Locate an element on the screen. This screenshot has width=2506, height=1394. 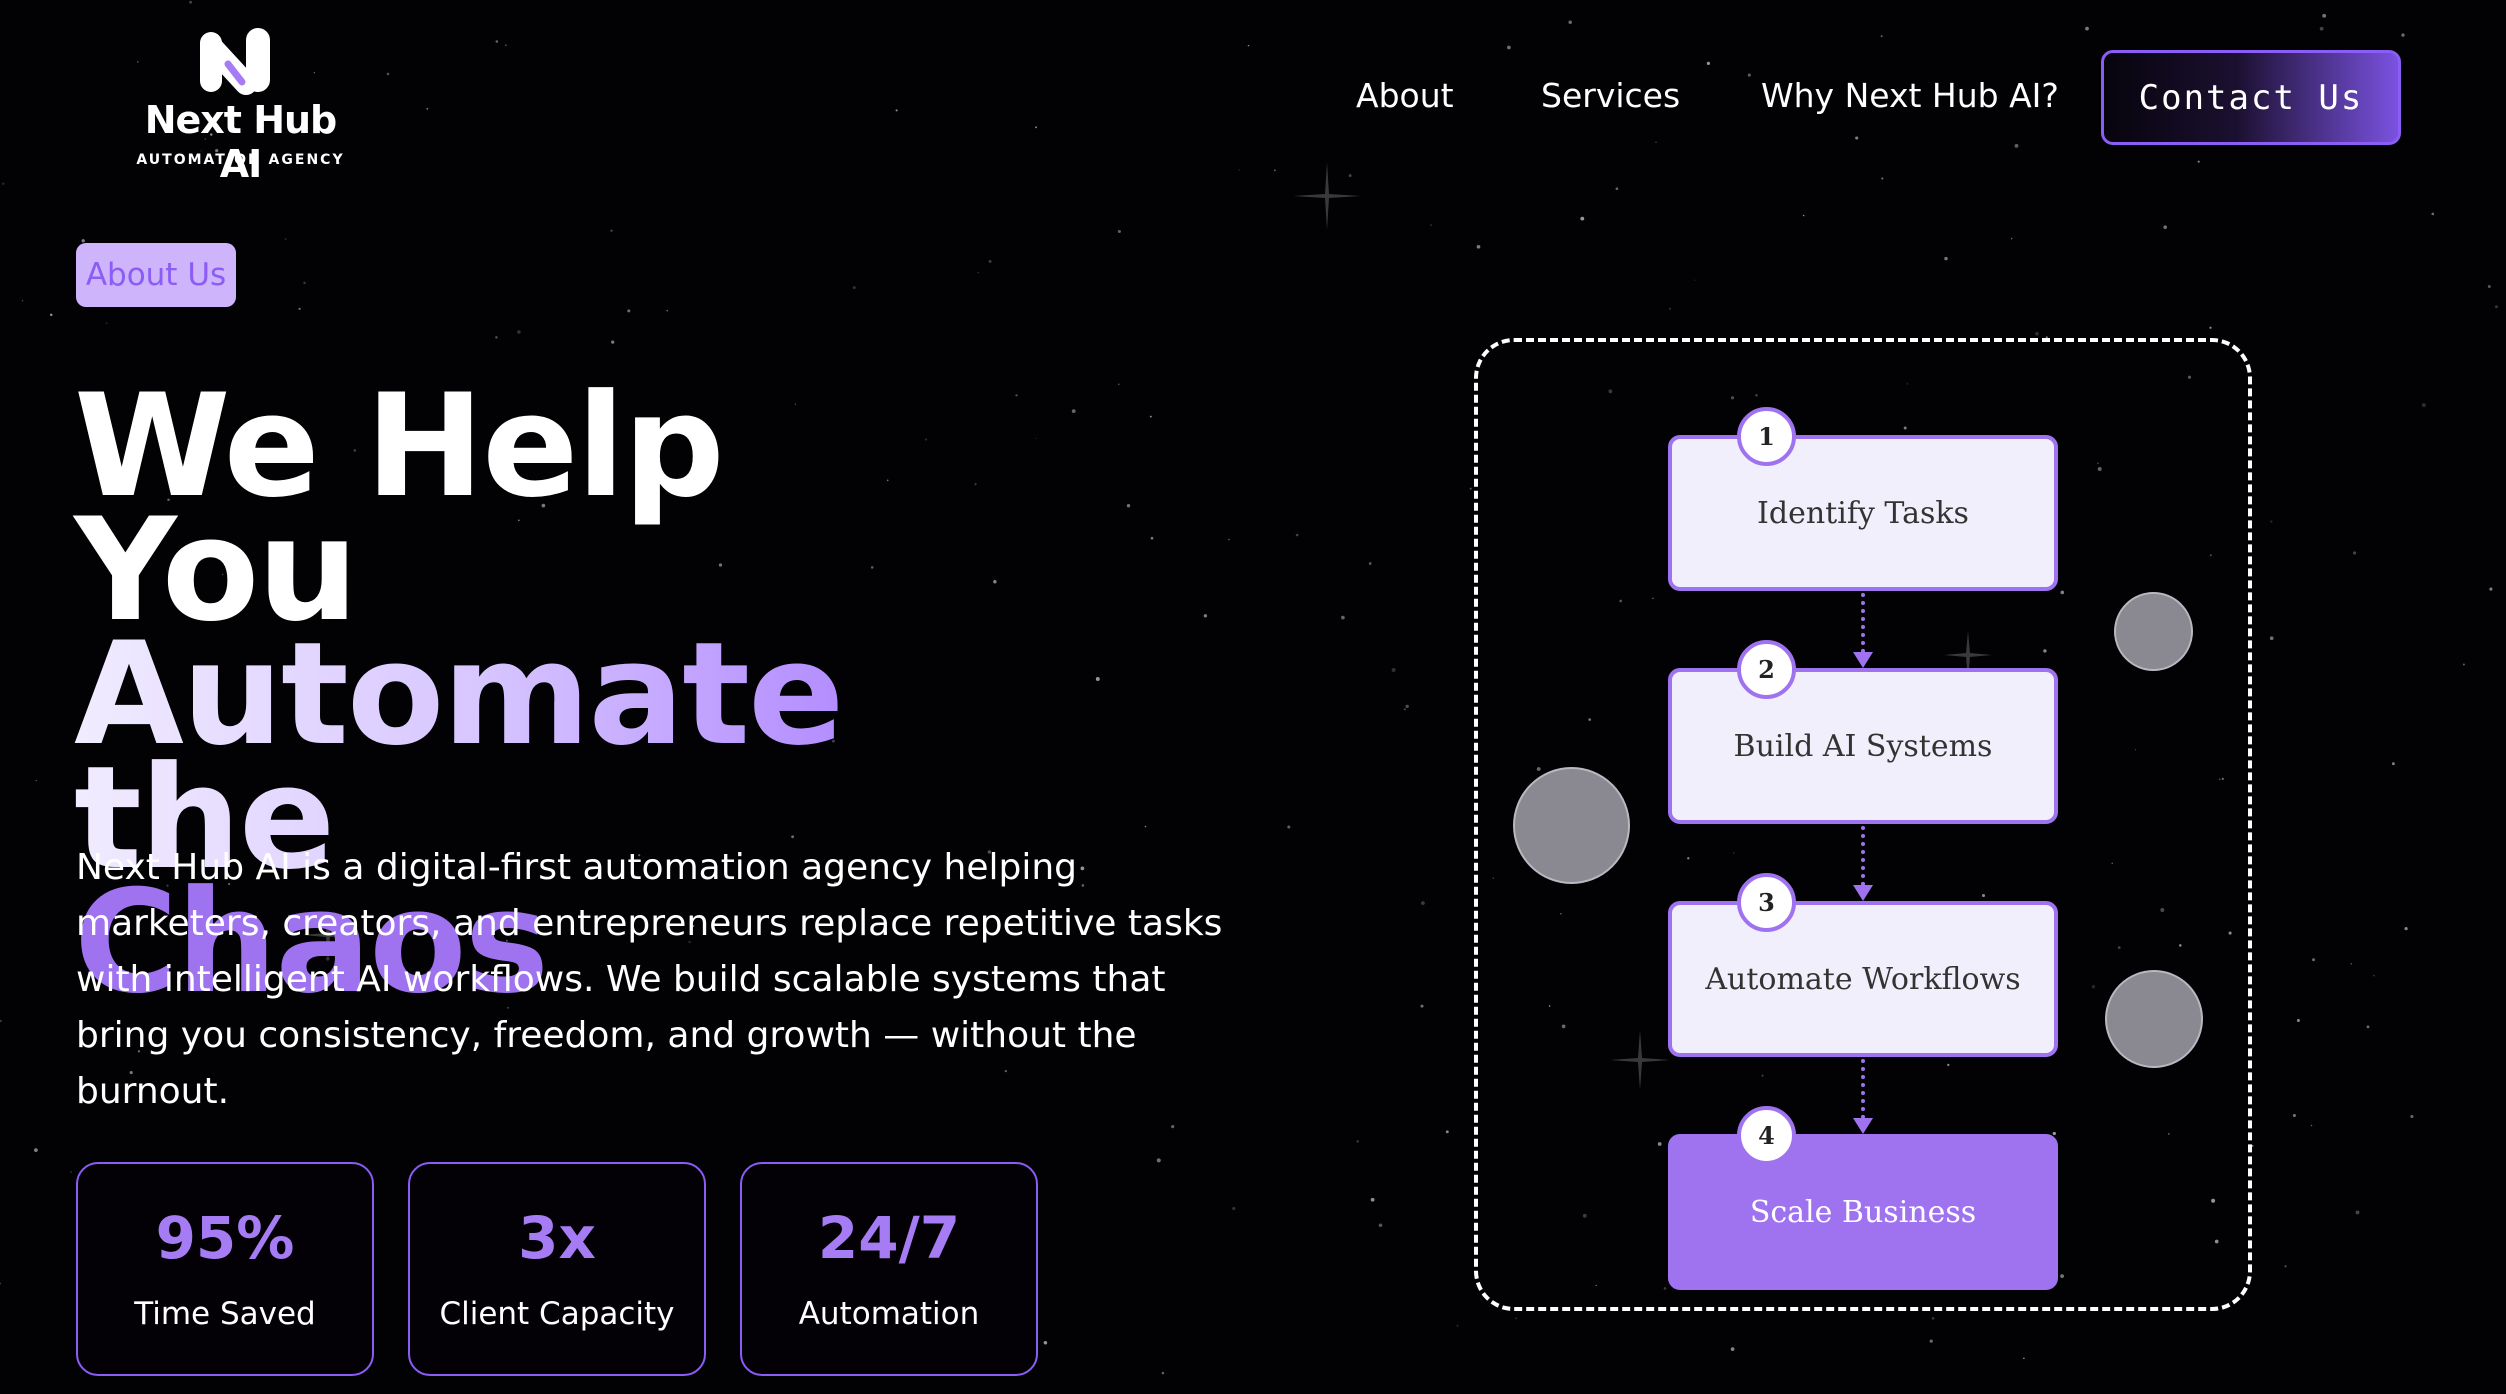
stat-card-automation: 24/7 Automation is located at coordinates (889, 1269).